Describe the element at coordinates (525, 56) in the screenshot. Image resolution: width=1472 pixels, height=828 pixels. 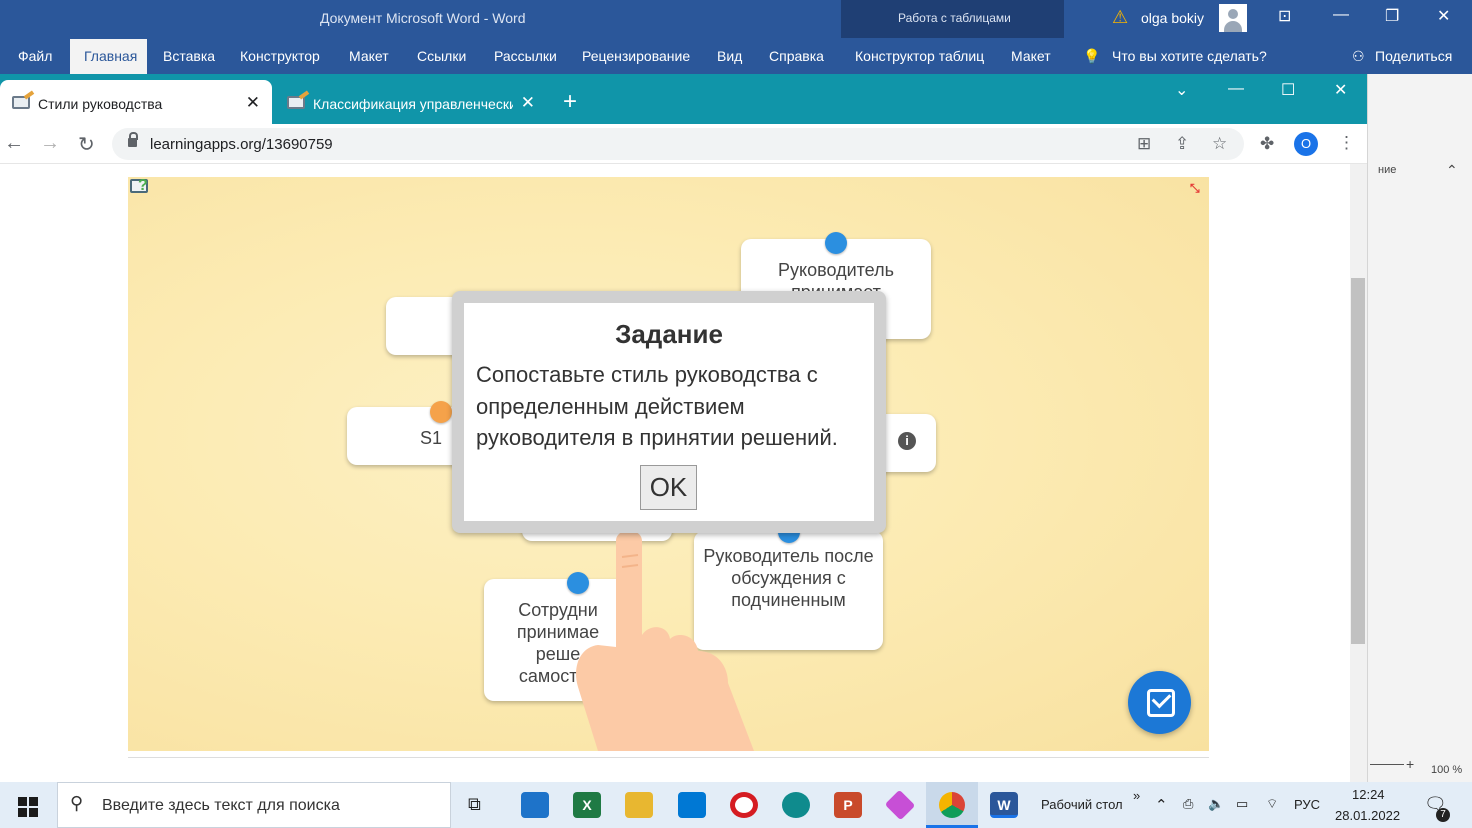
I see `tab-mailings: Рассылки` at that location.